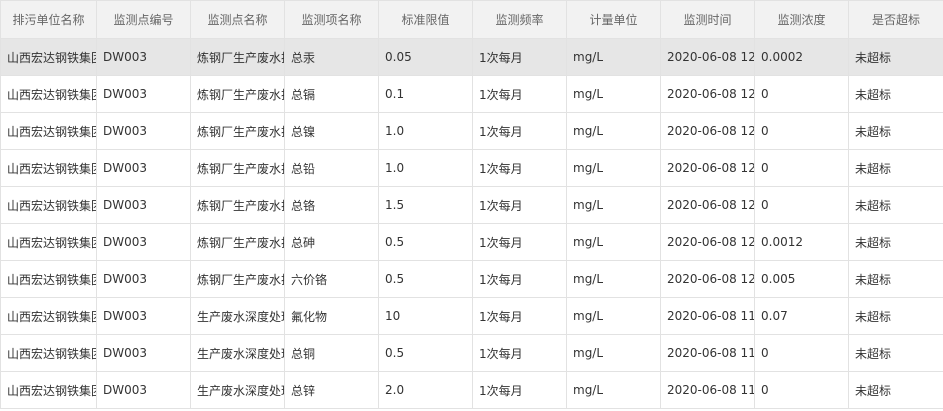  What do you see at coordinates (801, 57) in the screenshot?
I see `concentration-cell: 0.0002` at bounding box center [801, 57].